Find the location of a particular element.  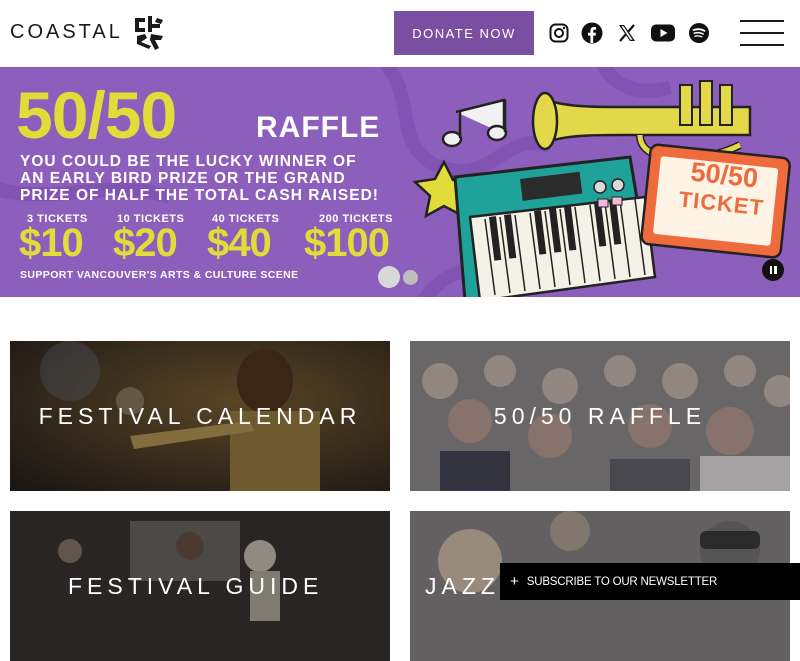

card-label-5050-raffle: 50/50 RAFFLE is located at coordinates (600, 415).